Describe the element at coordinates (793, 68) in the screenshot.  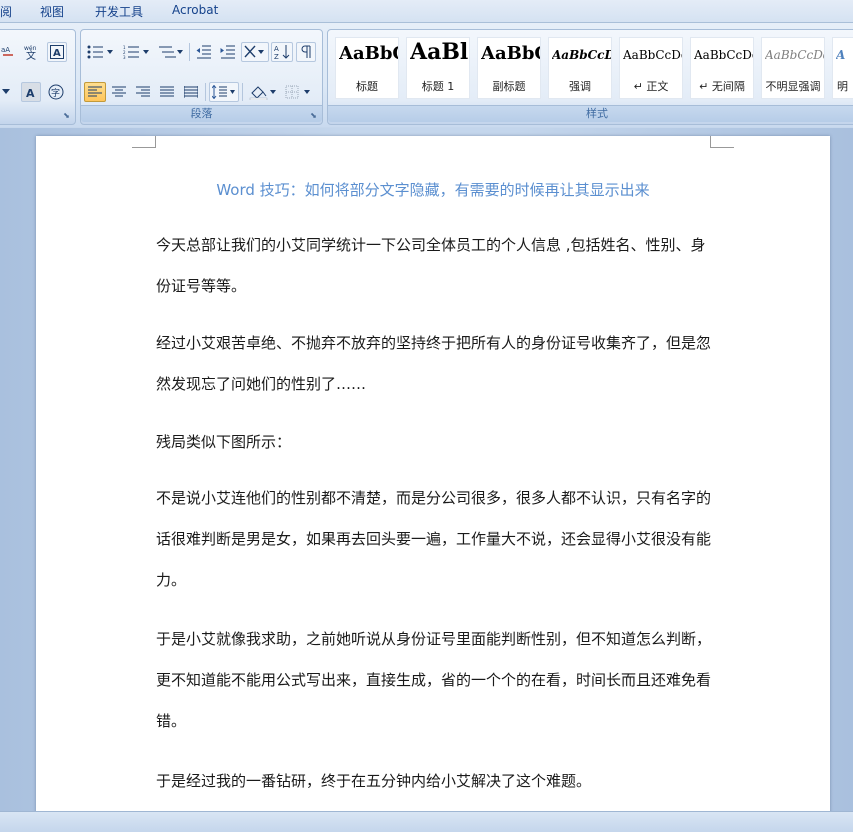
I see `style-subtle-emphasis: AaBbCcDd 不明显强调` at that location.